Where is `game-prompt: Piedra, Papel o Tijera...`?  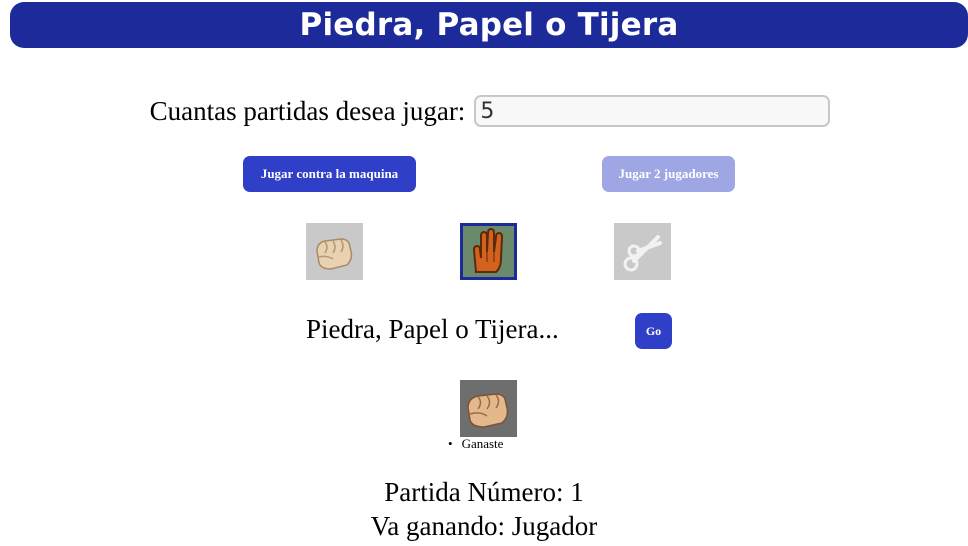 game-prompt: Piedra, Papel o Tijera... is located at coordinates (432, 329).